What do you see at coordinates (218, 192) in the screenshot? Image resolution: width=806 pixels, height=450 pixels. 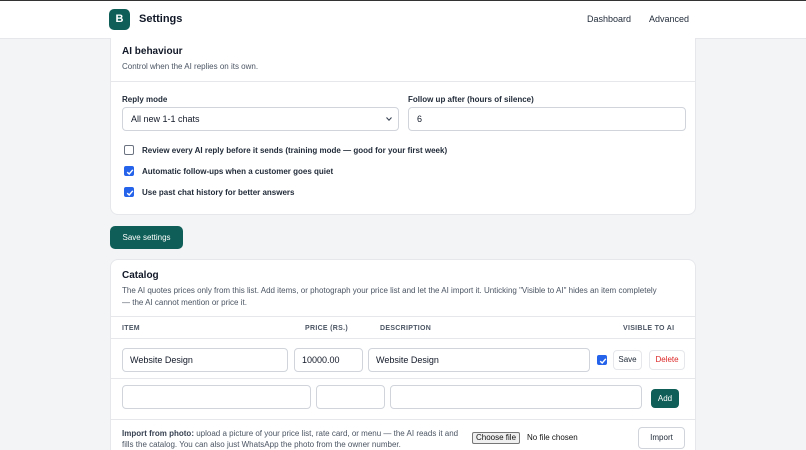 I see `chat-history-label: Use past chat history for better answers` at bounding box center [218, 192].